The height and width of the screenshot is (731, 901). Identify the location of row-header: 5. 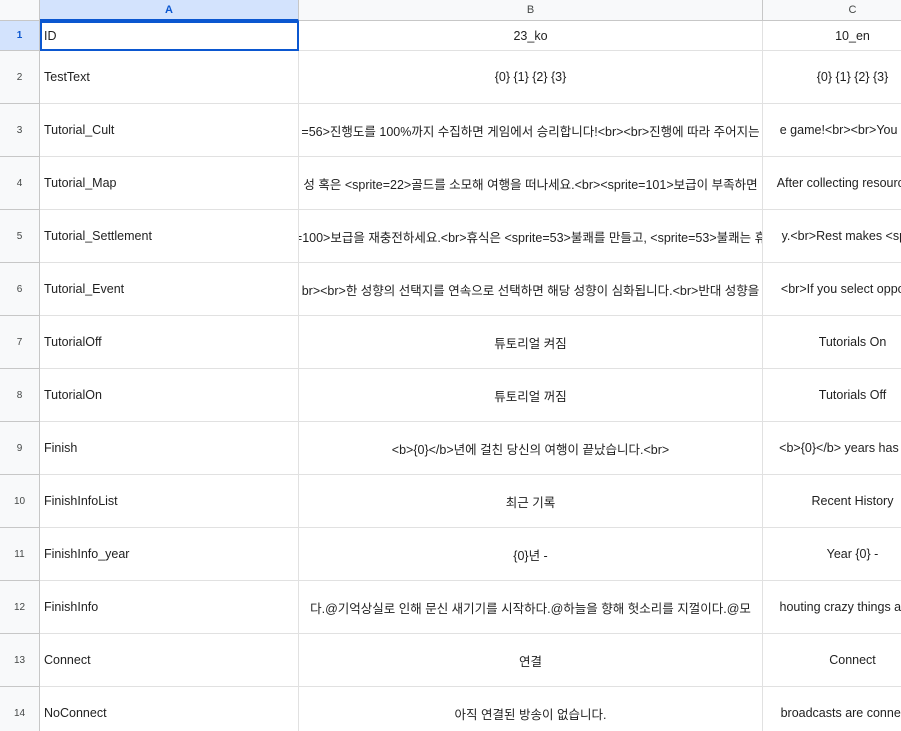
(20, 236).